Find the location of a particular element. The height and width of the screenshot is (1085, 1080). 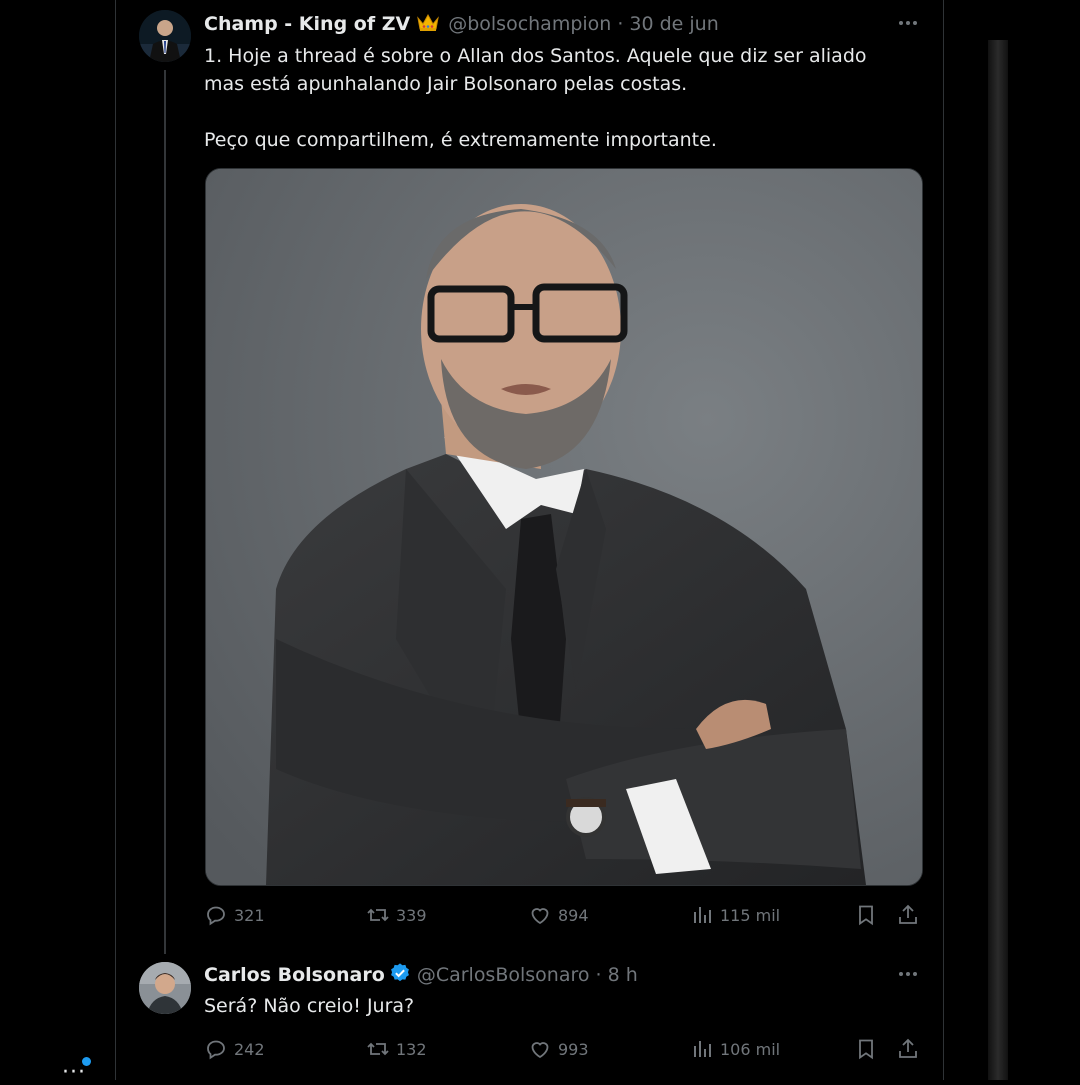

verified-badge-icon is located at coordinates (400, 975).